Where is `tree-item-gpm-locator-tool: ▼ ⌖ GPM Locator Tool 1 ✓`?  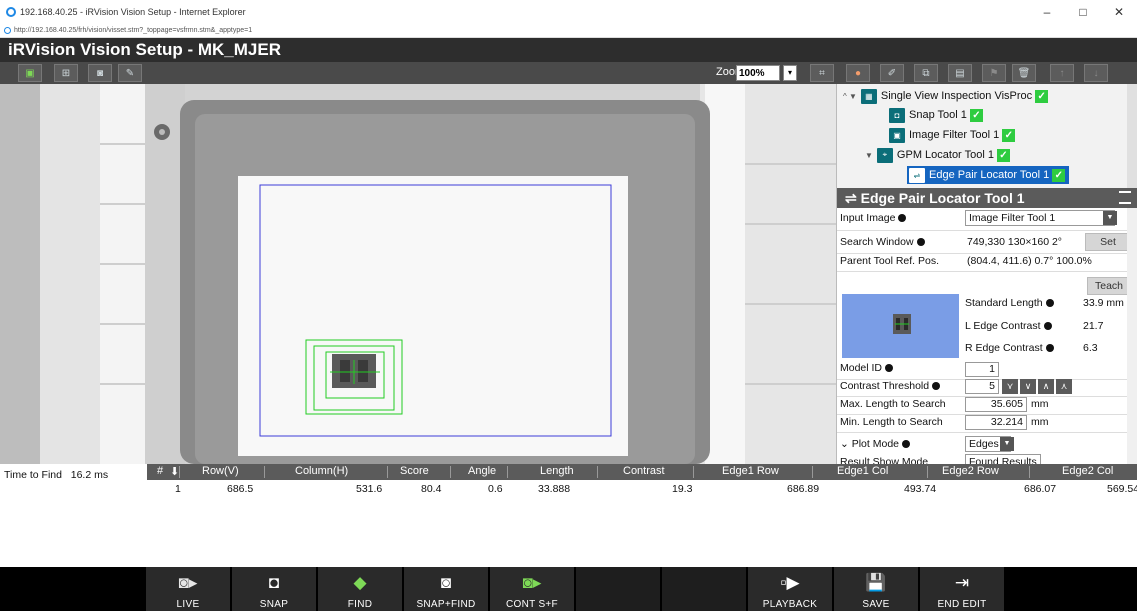 tree-item-gpm-locator-tool: ▼ ⌖ GPM Locator Tool 1 ✓ is located at coordinates (937, 155).